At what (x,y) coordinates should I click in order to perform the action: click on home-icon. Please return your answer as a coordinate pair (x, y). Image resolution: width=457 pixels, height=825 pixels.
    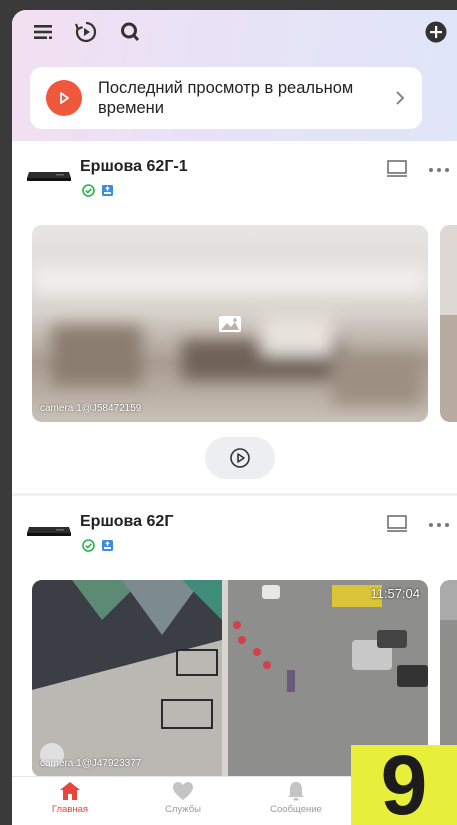
    Looking at the image, I should click on (70, 791).